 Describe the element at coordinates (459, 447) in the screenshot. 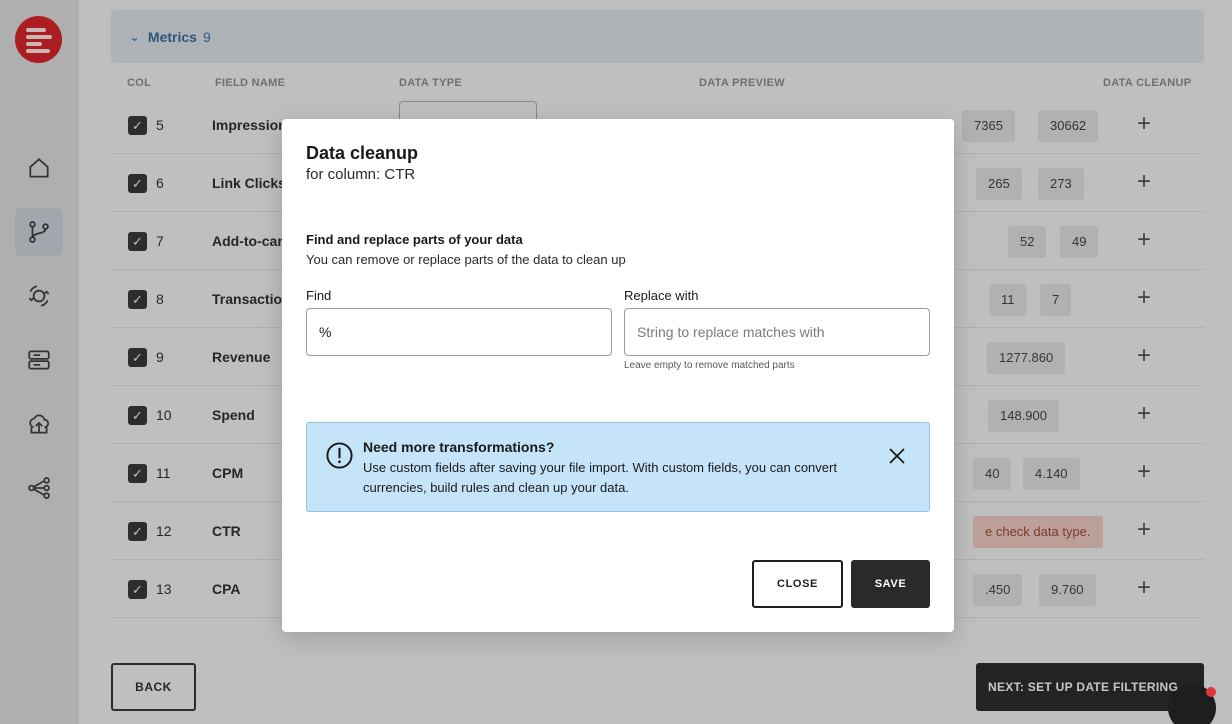

I see `info-title: Need more transformations?` at that location.